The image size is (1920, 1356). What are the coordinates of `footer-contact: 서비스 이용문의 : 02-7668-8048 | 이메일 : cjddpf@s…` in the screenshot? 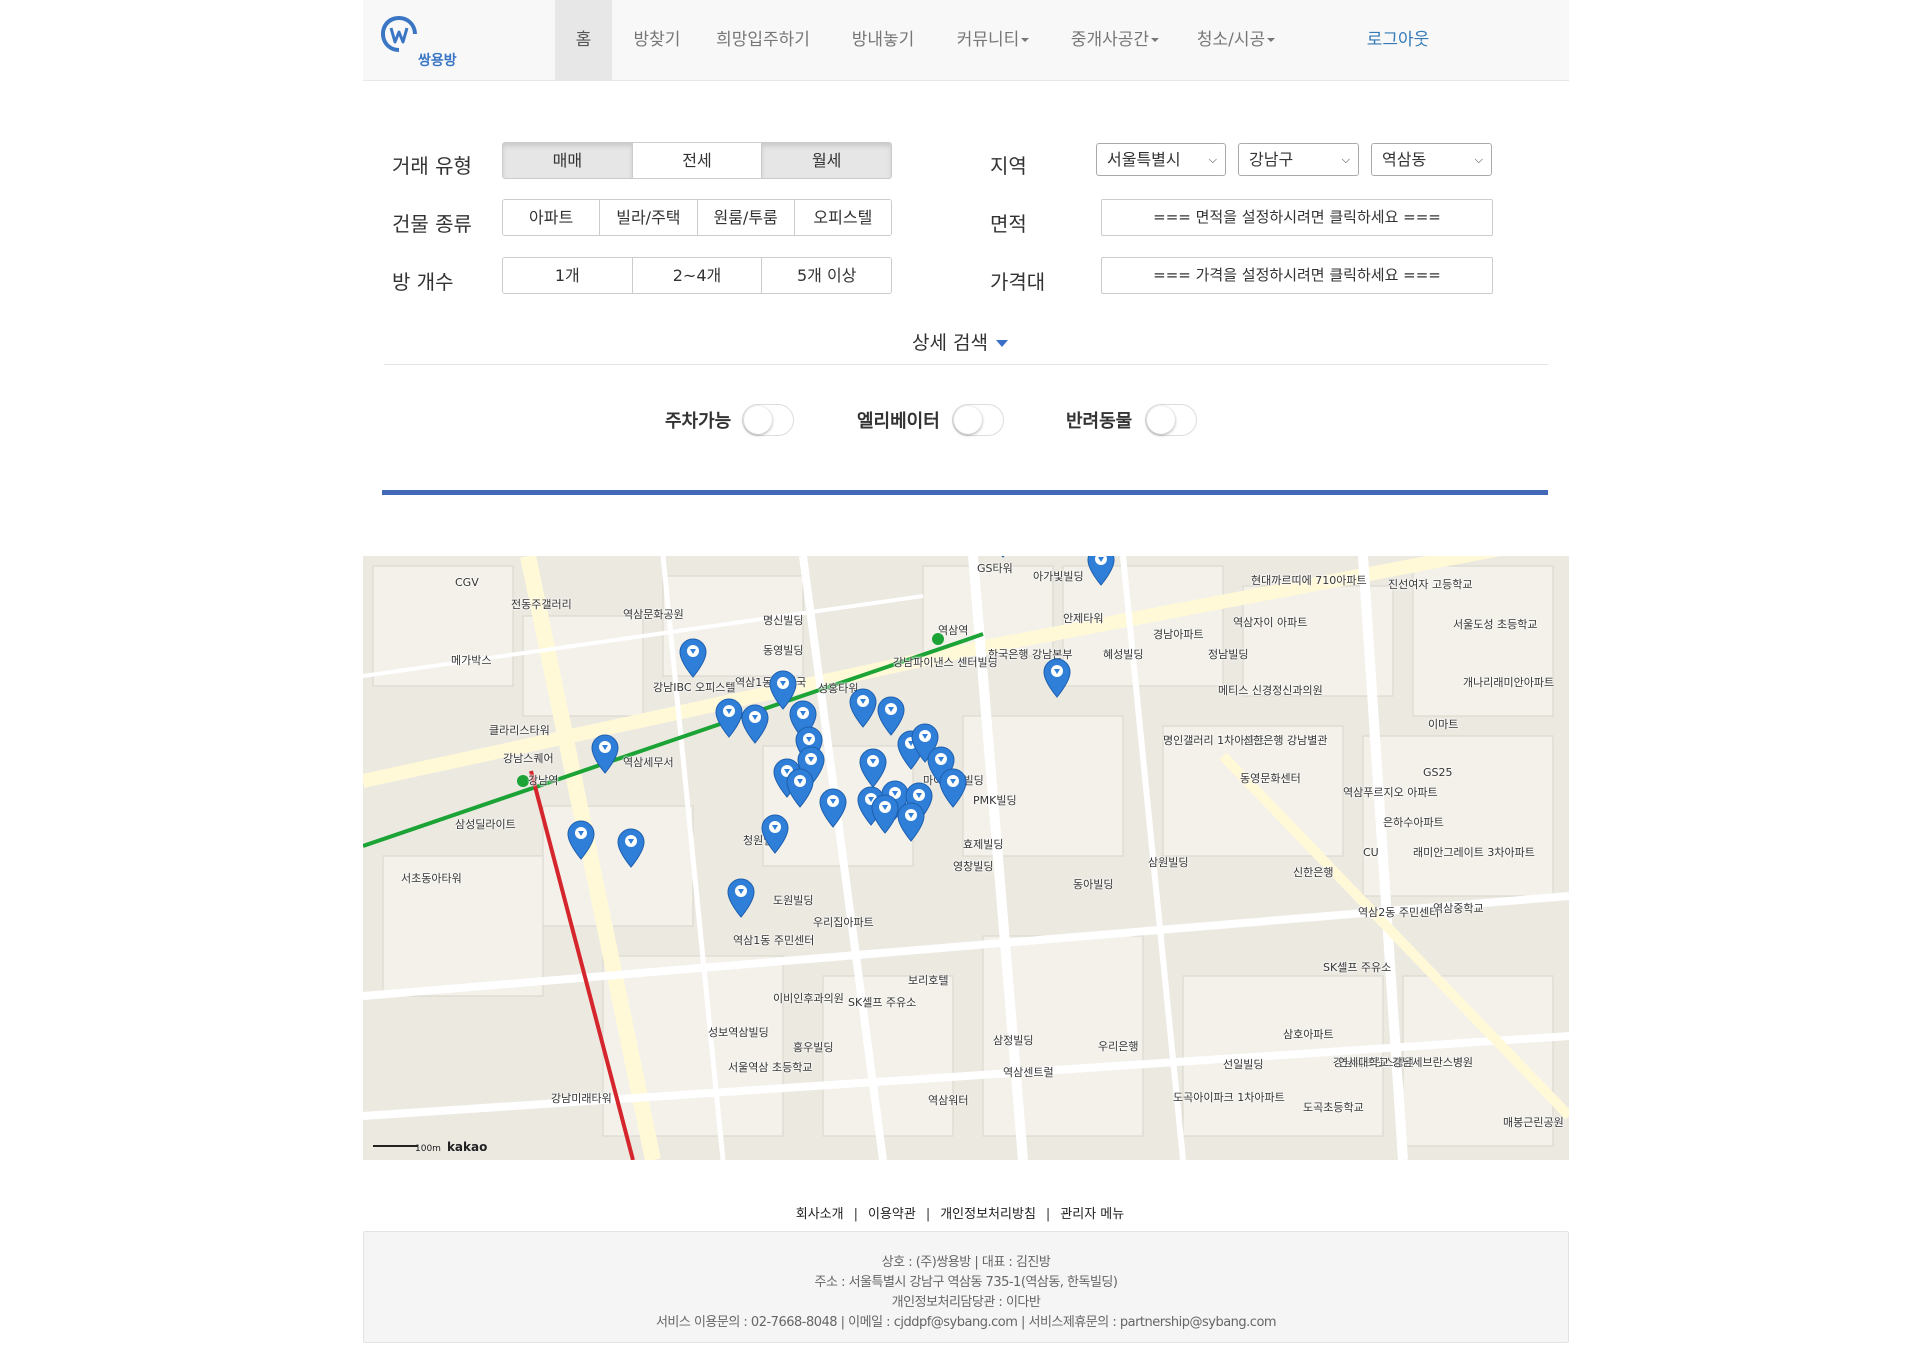 It's located at (966, 1322).